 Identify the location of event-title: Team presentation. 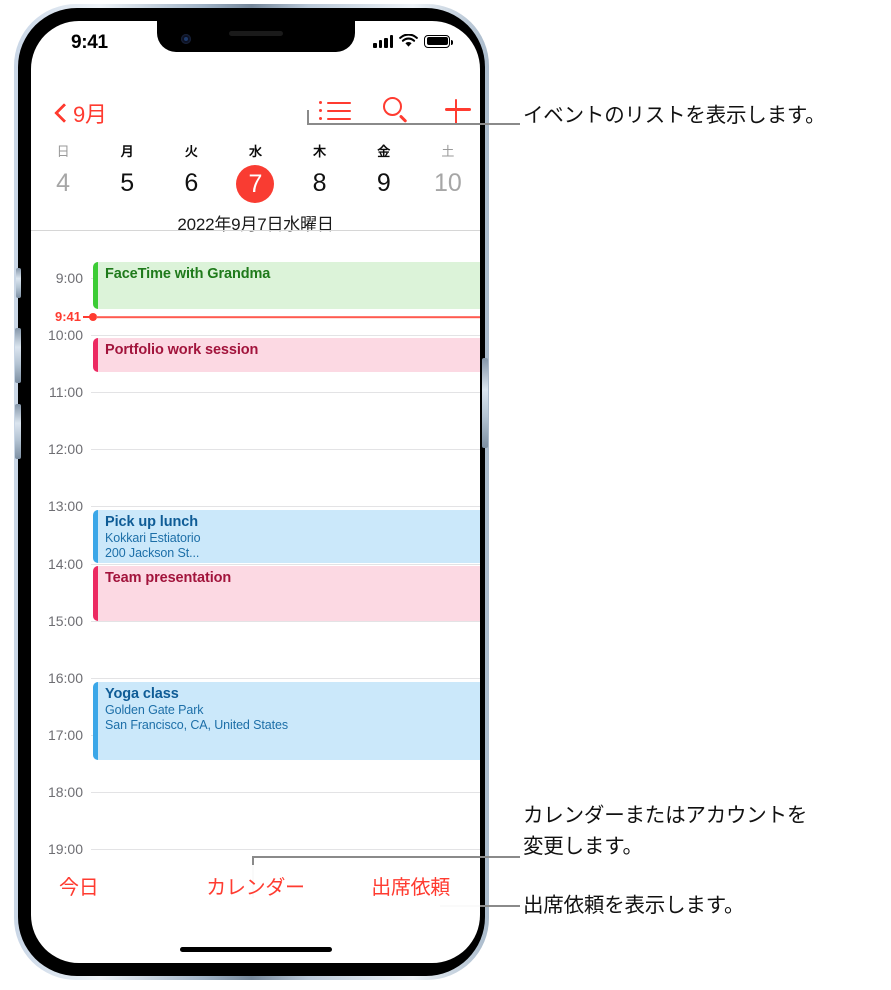
(168, 577).